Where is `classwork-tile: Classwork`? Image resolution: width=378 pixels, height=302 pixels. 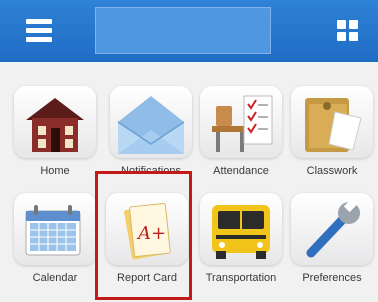
classwork-tile: Classwork is located at coordinates (332, 136).